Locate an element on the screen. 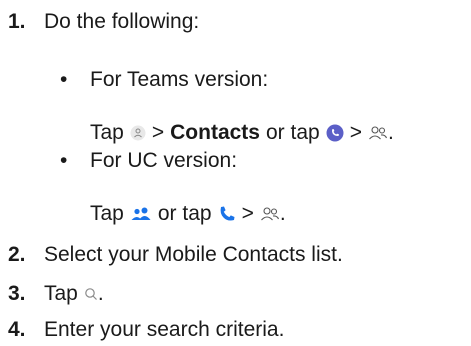 This screenshot has width=471, height=346. substep-uc-instruction: Tap or tap > . is located at coordinates (188, 214).